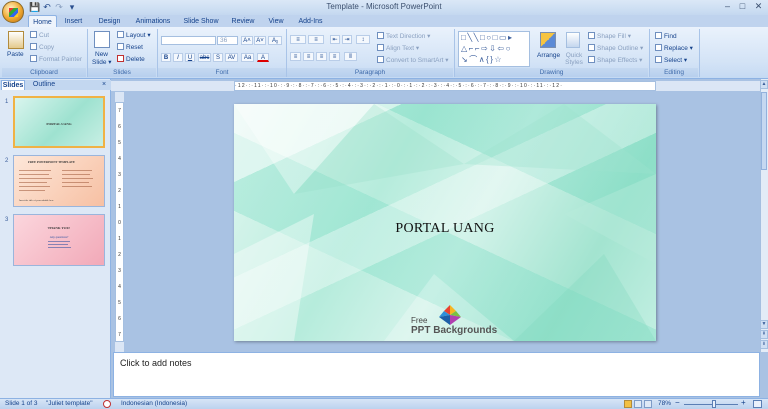 This screenshot has width=768, height=409. Describe the element at coordinates (664, 404) in the screenshot. I see `zoom-level: 78%` at that location.